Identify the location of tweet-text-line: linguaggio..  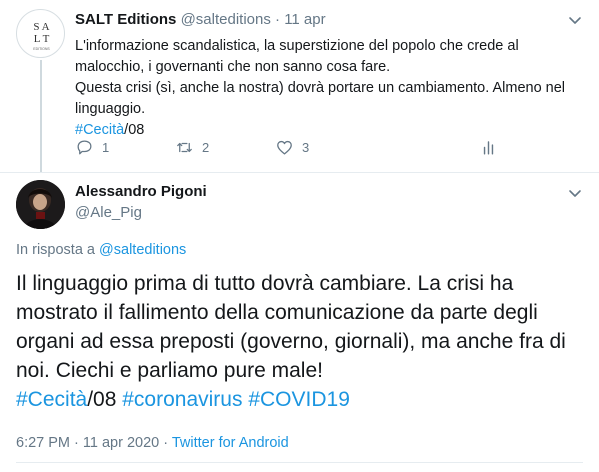
(110, 109).